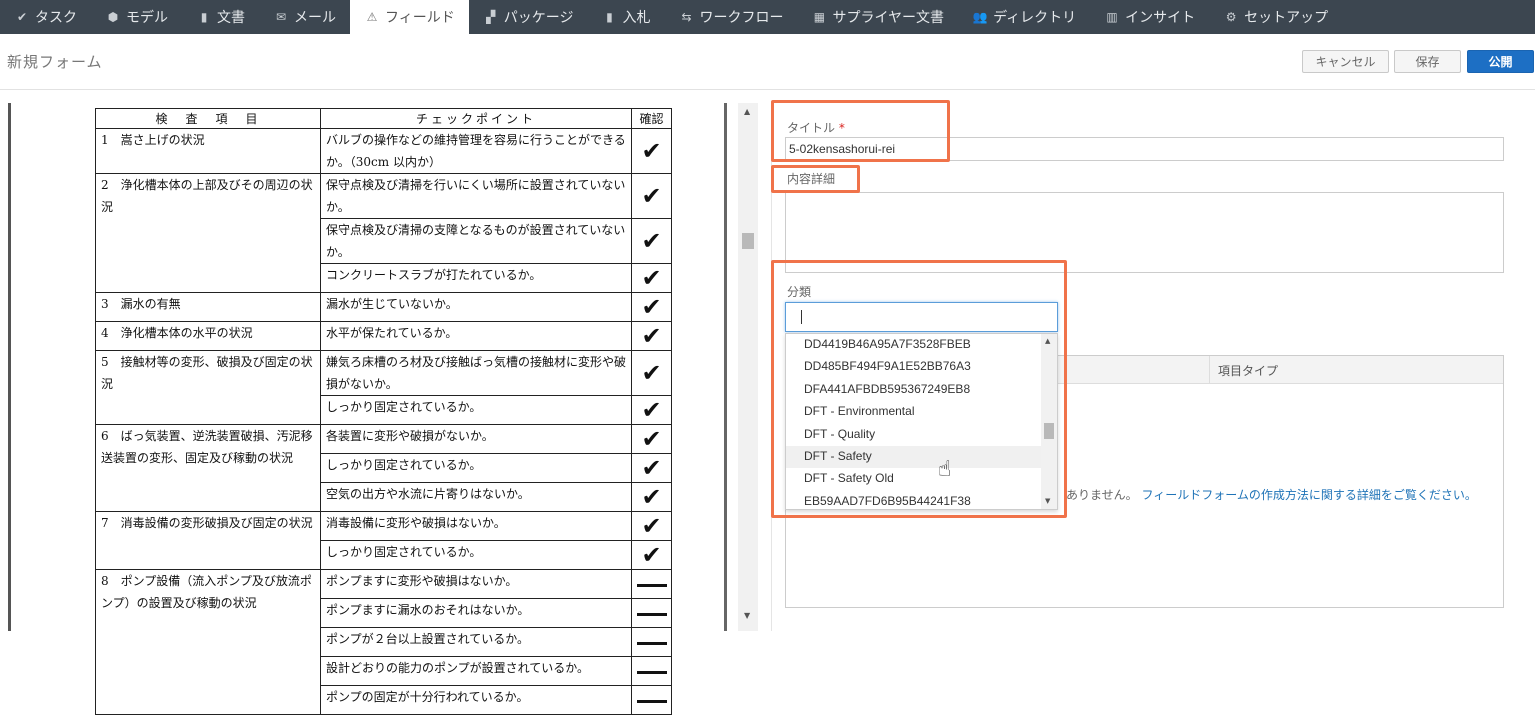 This screenshot has height=715, width=1535. What do you see at coordinates (476, 642) in the screenshot?
I see `checkpoint-cell: ポンプが２台以上設置されているか。` at bounding box center [476, 642].